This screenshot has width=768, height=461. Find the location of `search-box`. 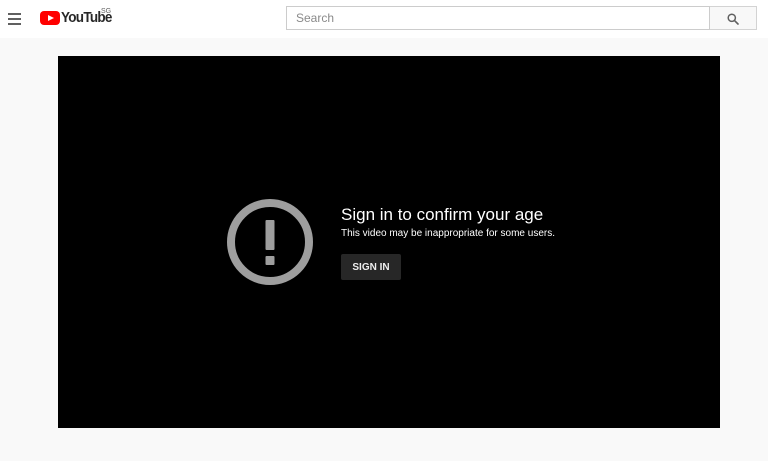

search-box is located at coordinates (498, 18).